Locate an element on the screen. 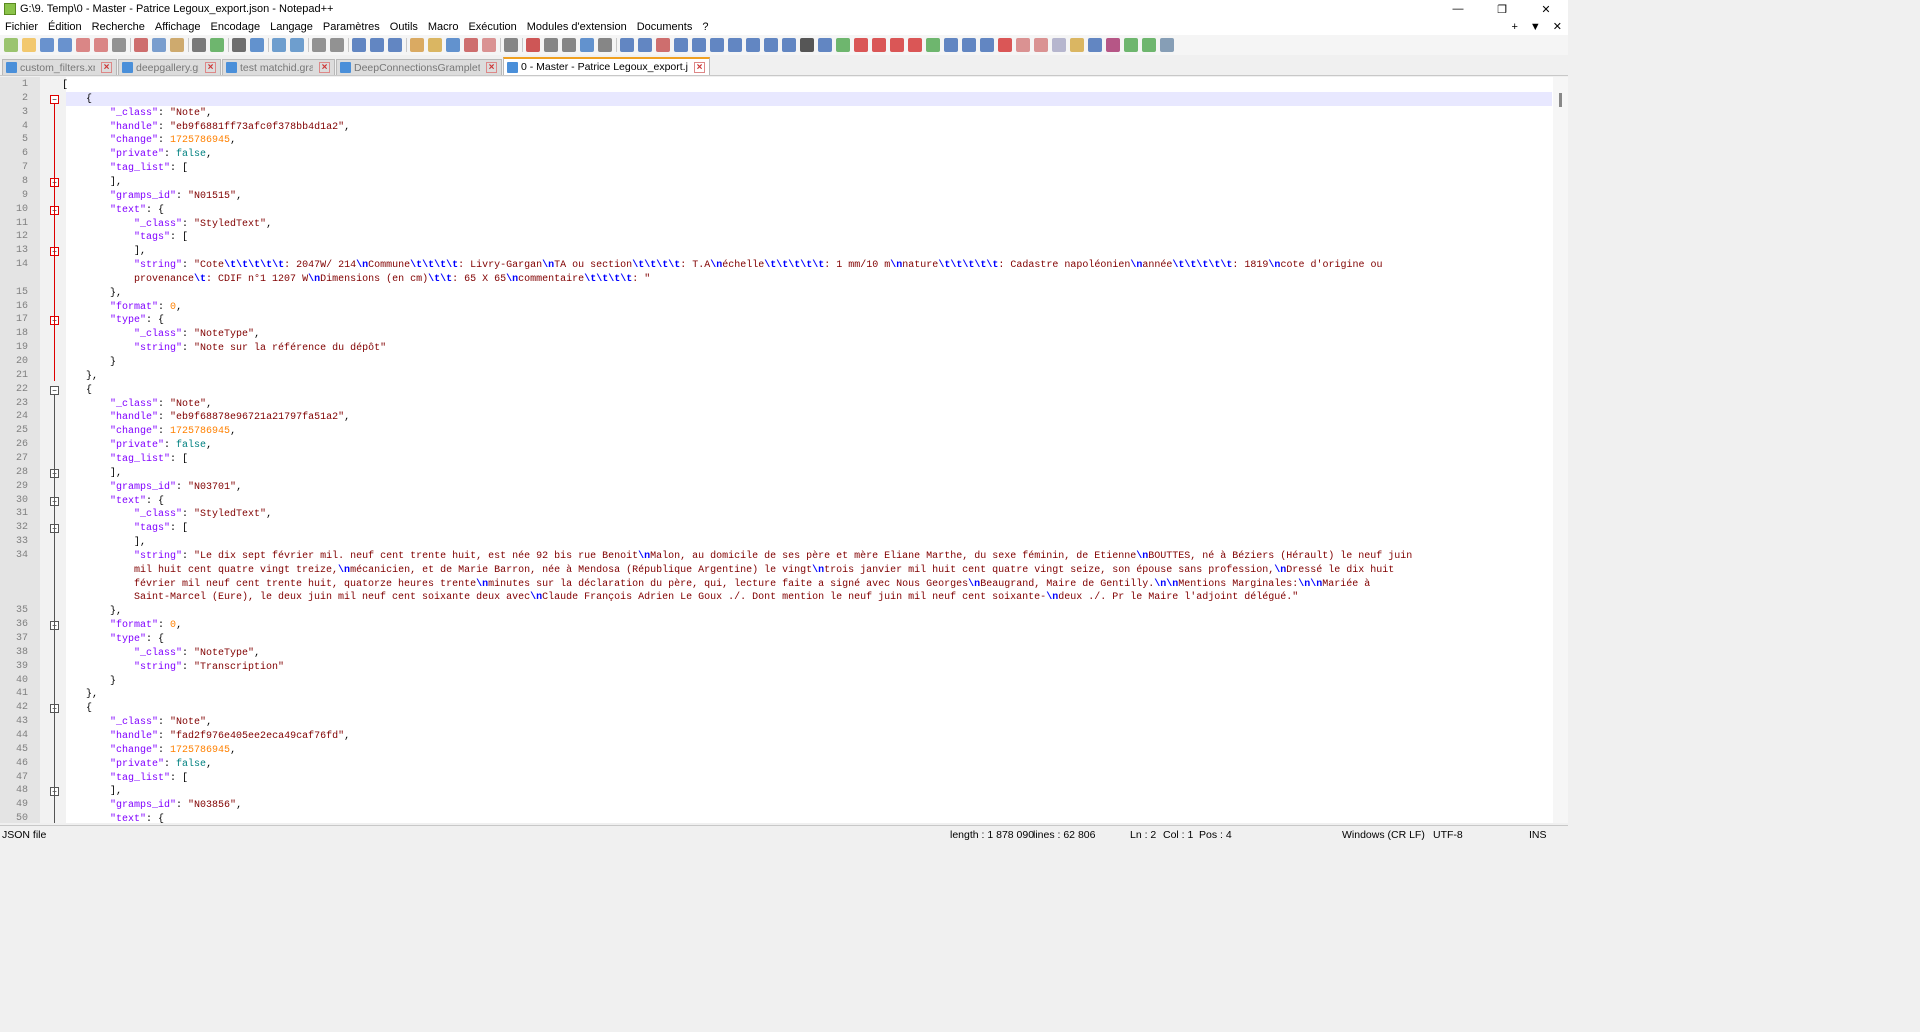  close-icon is located at coordinates (83, 45).